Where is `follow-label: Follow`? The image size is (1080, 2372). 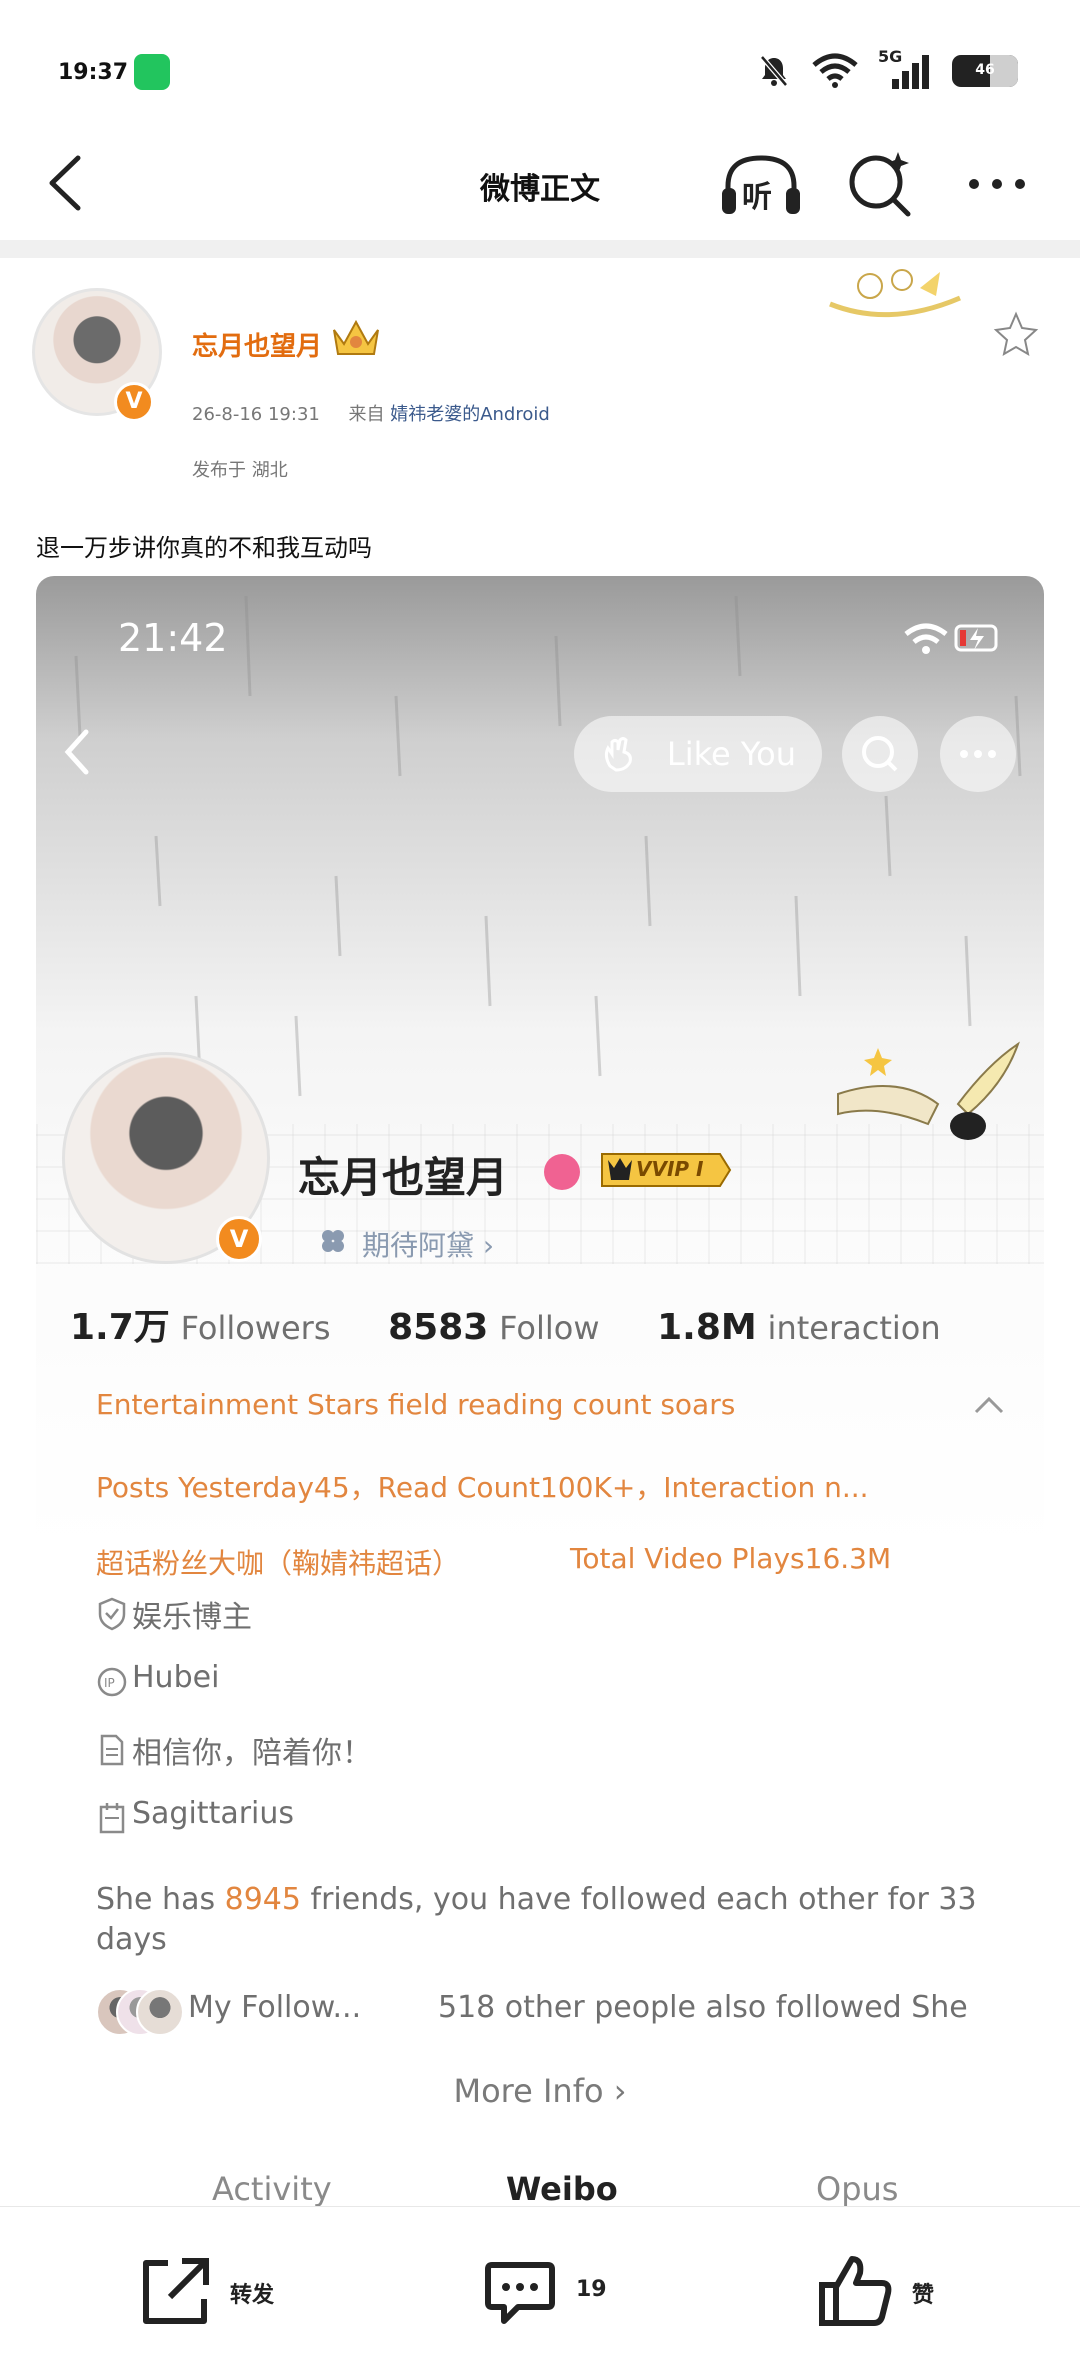
follow-label: Follow is located at coordinates (549, 1328).